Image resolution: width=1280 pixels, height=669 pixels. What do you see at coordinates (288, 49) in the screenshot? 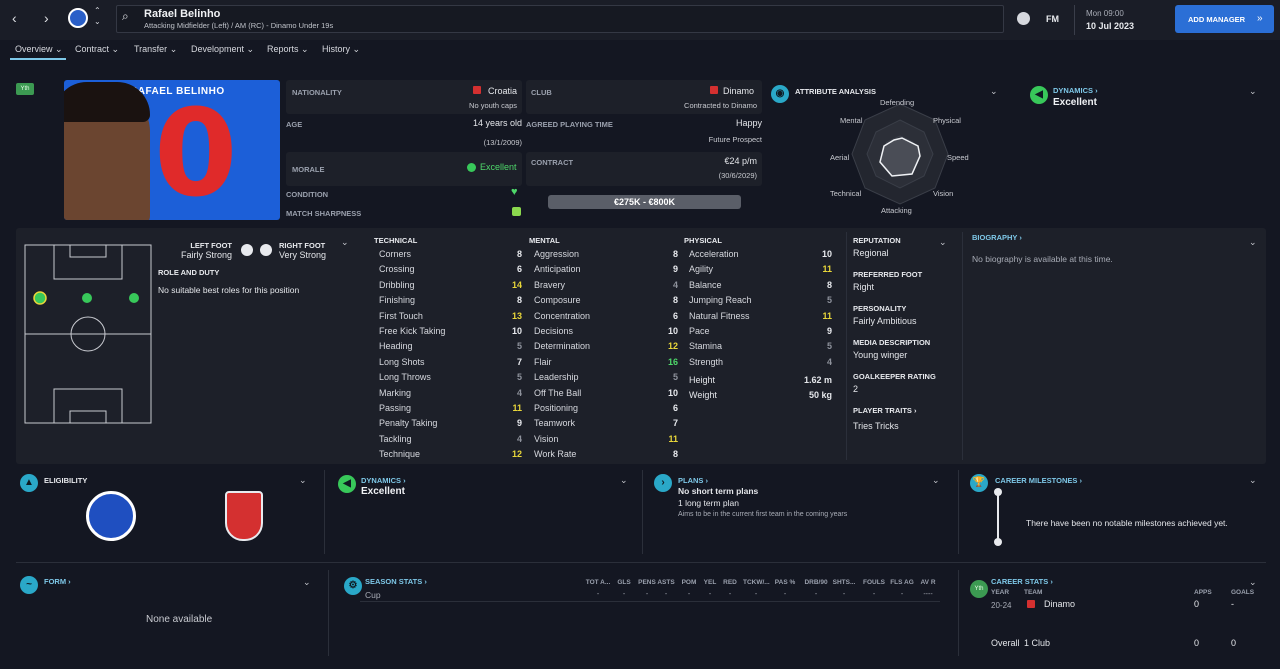
I see `tab-reports: Reports ⌄` at bounding box center [288, 49].